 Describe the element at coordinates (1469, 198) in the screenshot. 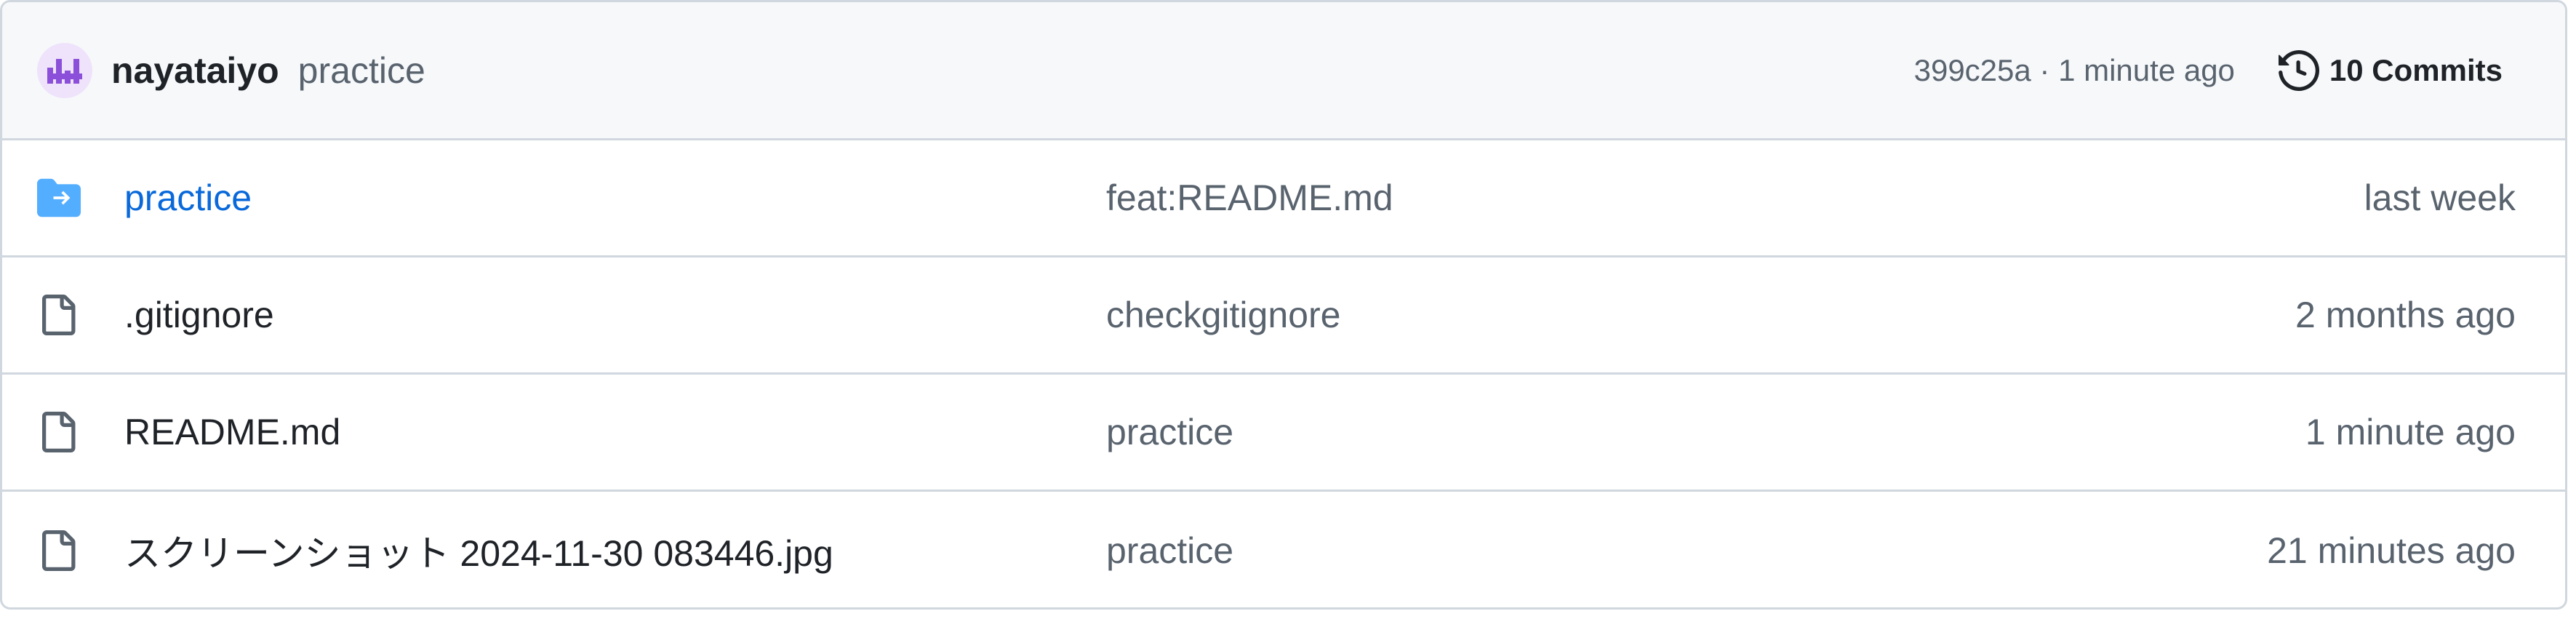

I see `file-commit-message: feat:README.md` at that location.